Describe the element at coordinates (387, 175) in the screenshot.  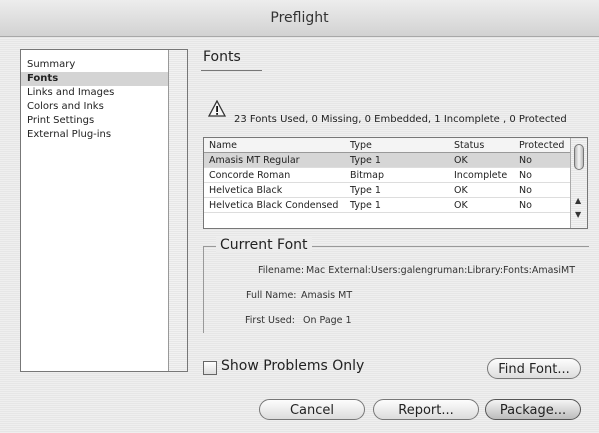
I see `table-row: Concorde Roman Bitmap Incomplete No` at that location.